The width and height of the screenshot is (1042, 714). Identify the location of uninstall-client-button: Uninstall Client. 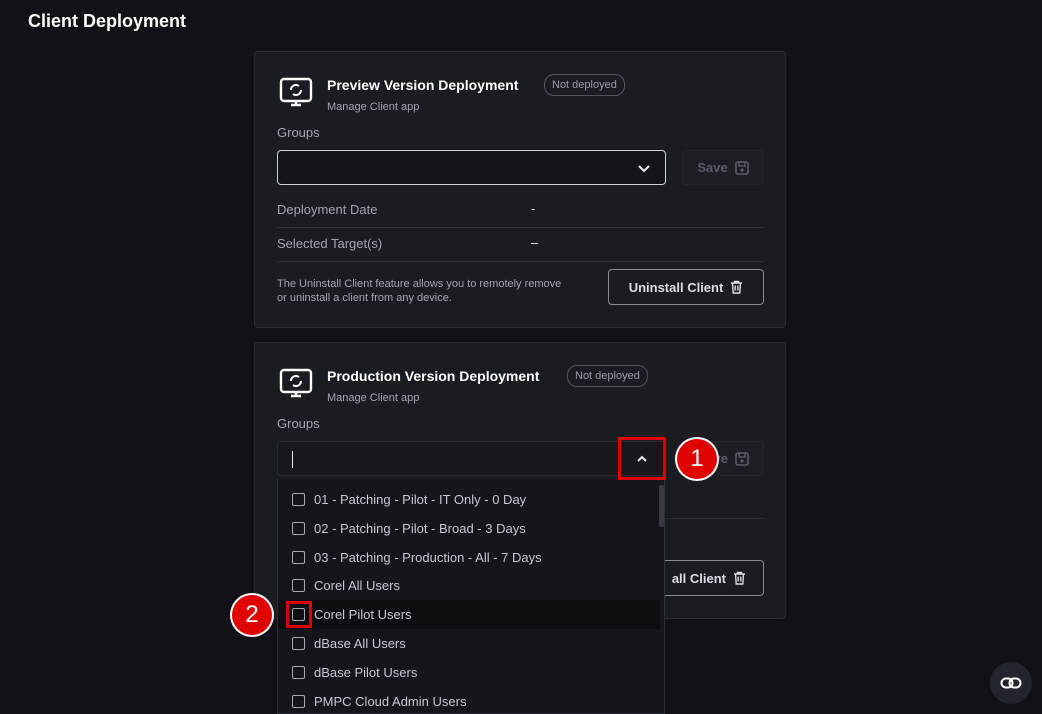
(686, 287).